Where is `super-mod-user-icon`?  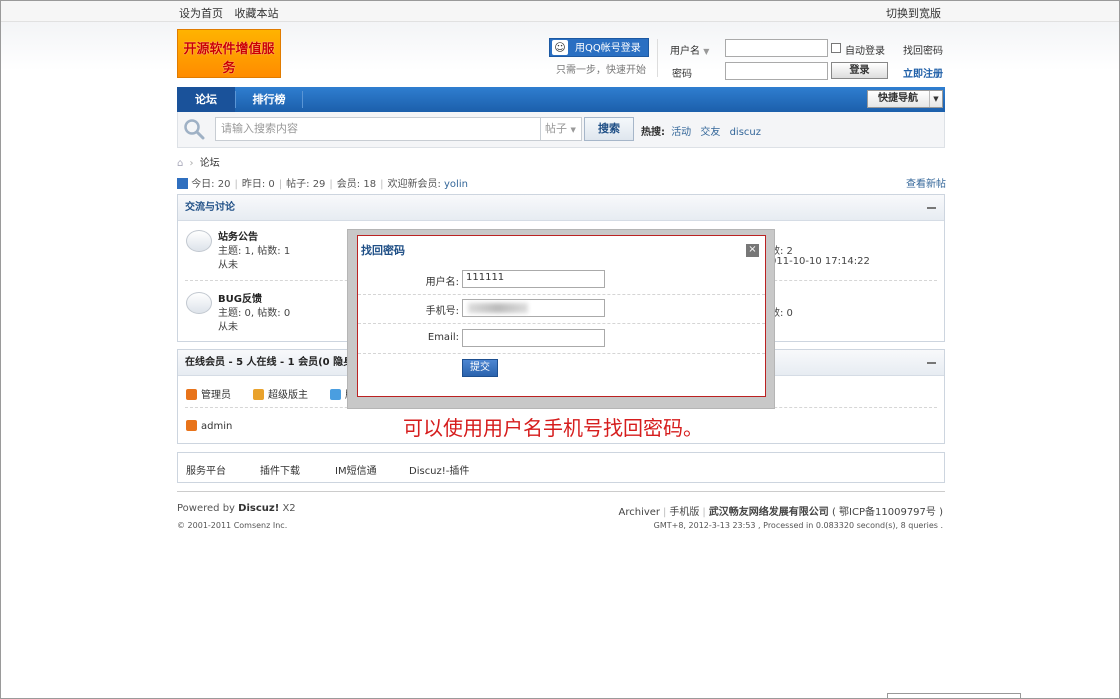 super-mod-user-icon is located at coordinates (258, 394).